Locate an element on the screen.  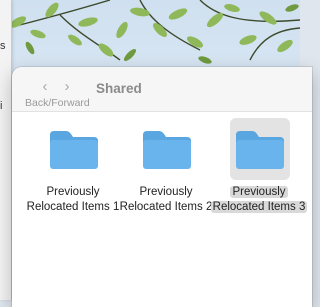
forward-button: › is located at coordinates (67, 86).